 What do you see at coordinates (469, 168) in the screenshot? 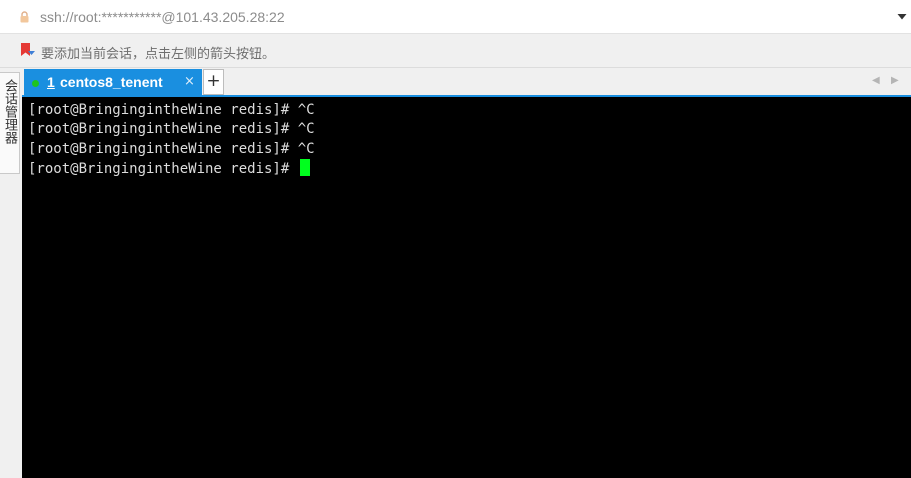
I see `terminal-prompt-line: [root@BringingintheWine redis]#` at bounding box center [469, 168].